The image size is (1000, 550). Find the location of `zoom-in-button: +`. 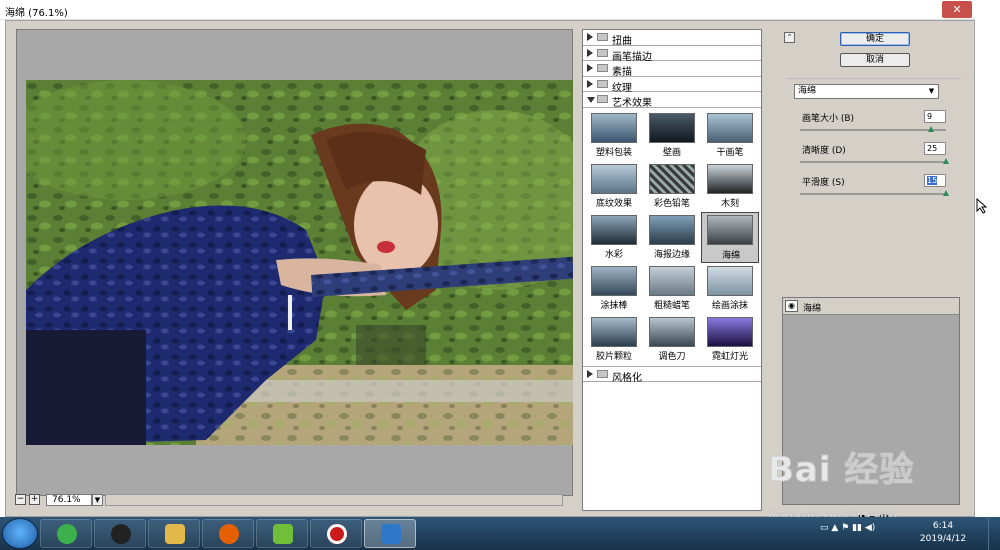

zoom-in-button: + is located at coordinates (34, 499).